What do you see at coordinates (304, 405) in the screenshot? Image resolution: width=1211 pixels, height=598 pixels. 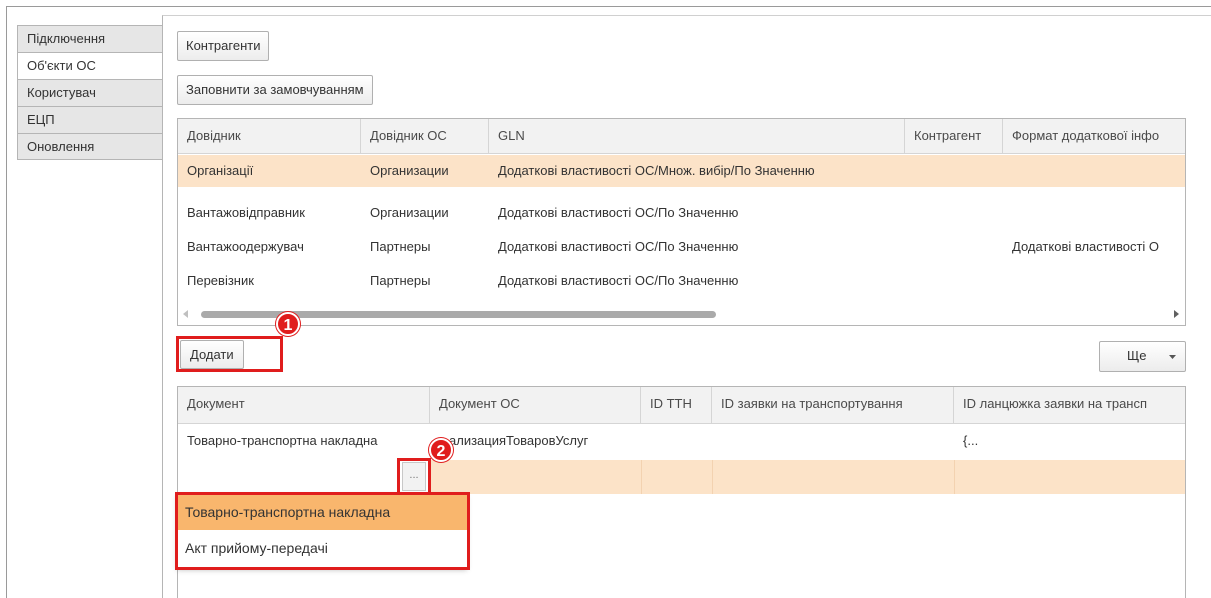 I see `column-header: Документ` at bounding box center [304, 405].